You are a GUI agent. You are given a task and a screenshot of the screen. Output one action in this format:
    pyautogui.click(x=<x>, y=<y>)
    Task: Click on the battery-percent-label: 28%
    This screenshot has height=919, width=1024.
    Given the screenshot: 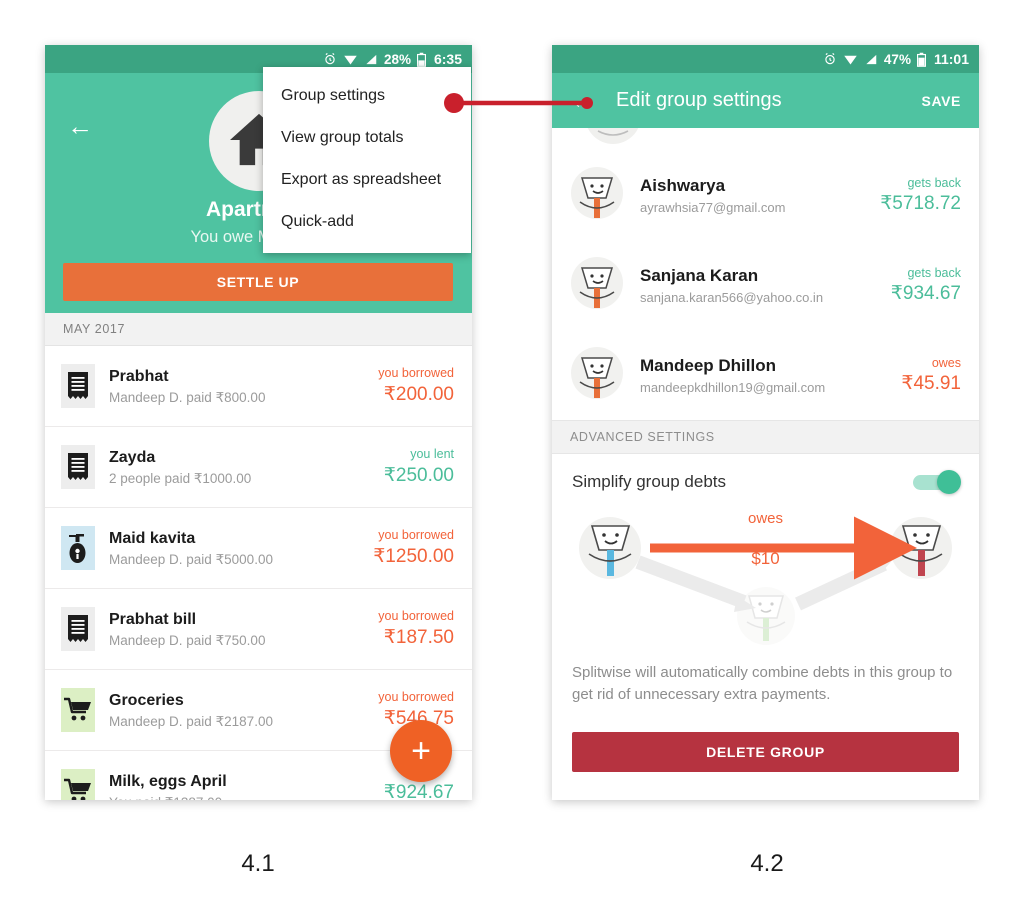 What is the action you would take?
    pyautogui.click(x=397, y=59)
    